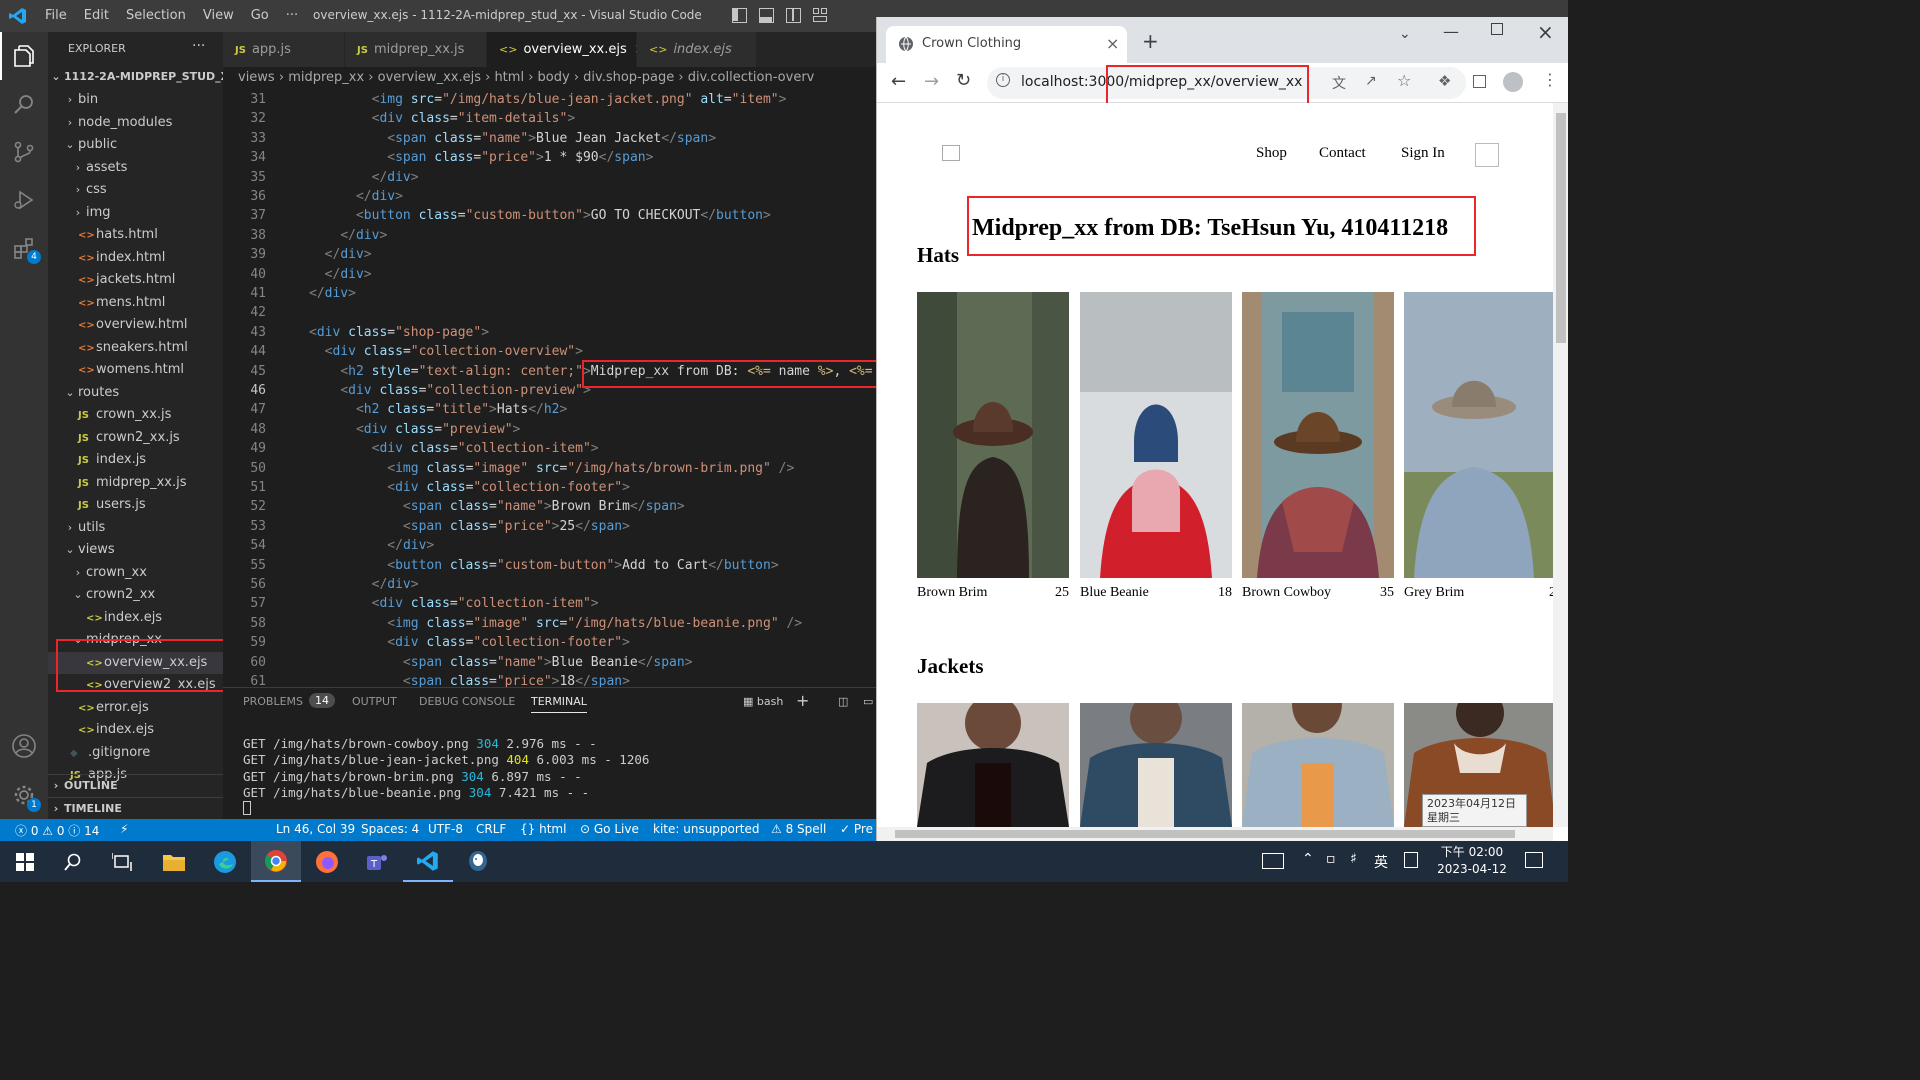 This screenshot has width=1920, height=1080. Describe the element at coordinates (1156, 446) in the screenshot. I see `collection-item: Blue Beanie 18` at that location.